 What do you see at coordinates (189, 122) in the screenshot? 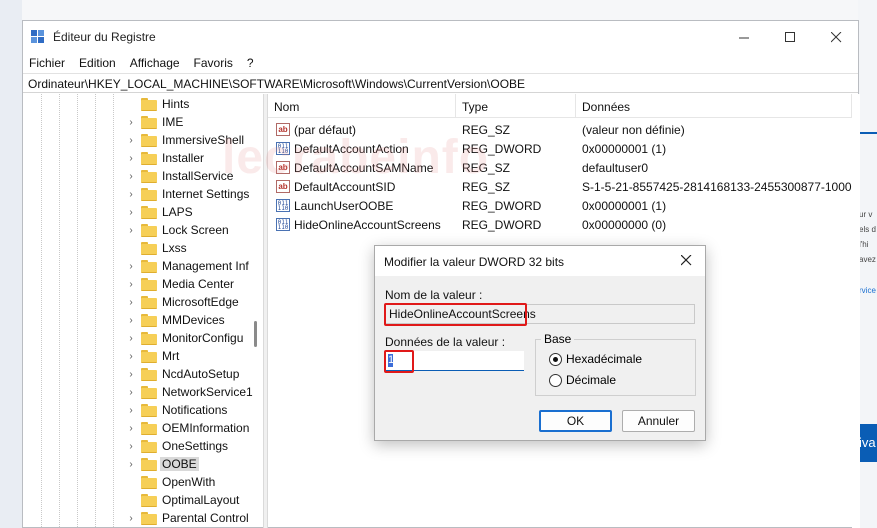
I see `tree-item: › IME` at bounding box center [189, 122].